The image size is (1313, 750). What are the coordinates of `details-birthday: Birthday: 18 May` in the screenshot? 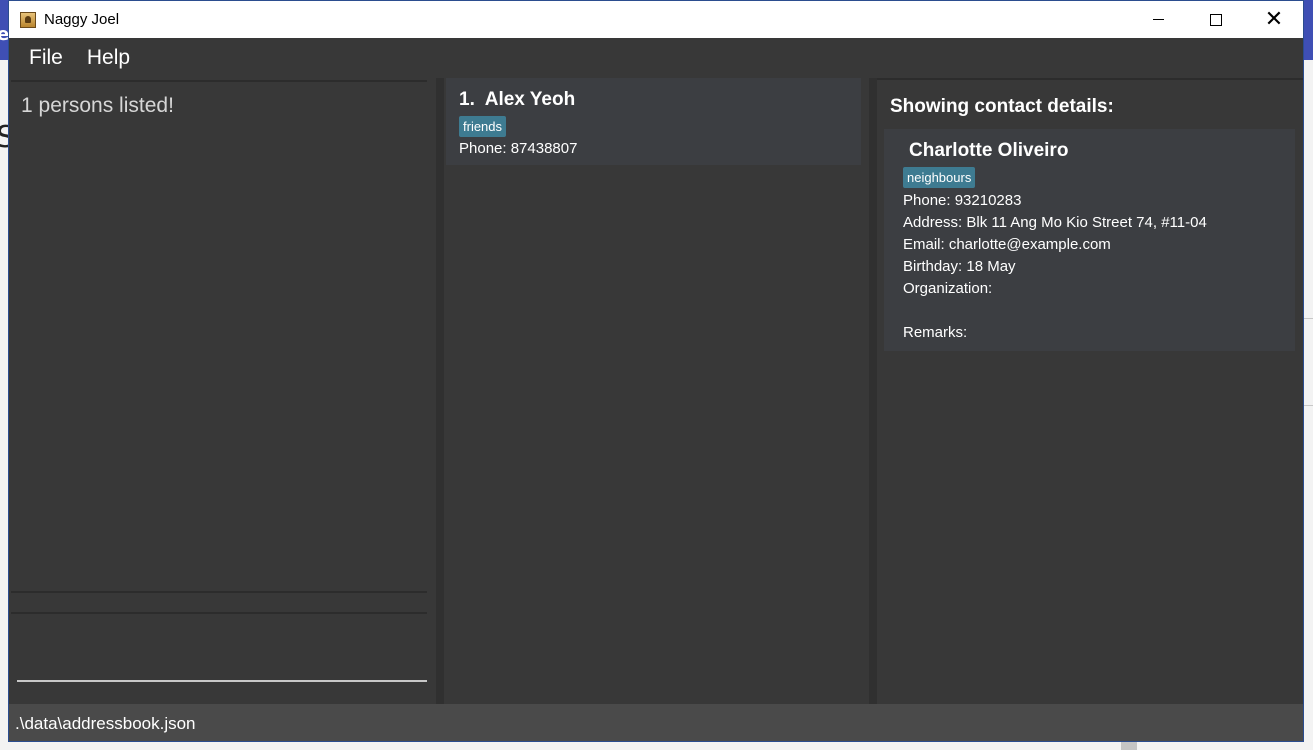 It's located at (959, 266).